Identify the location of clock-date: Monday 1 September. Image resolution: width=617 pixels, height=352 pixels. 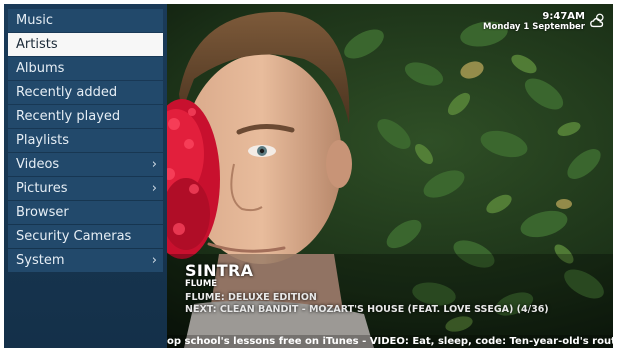
(534, 27).